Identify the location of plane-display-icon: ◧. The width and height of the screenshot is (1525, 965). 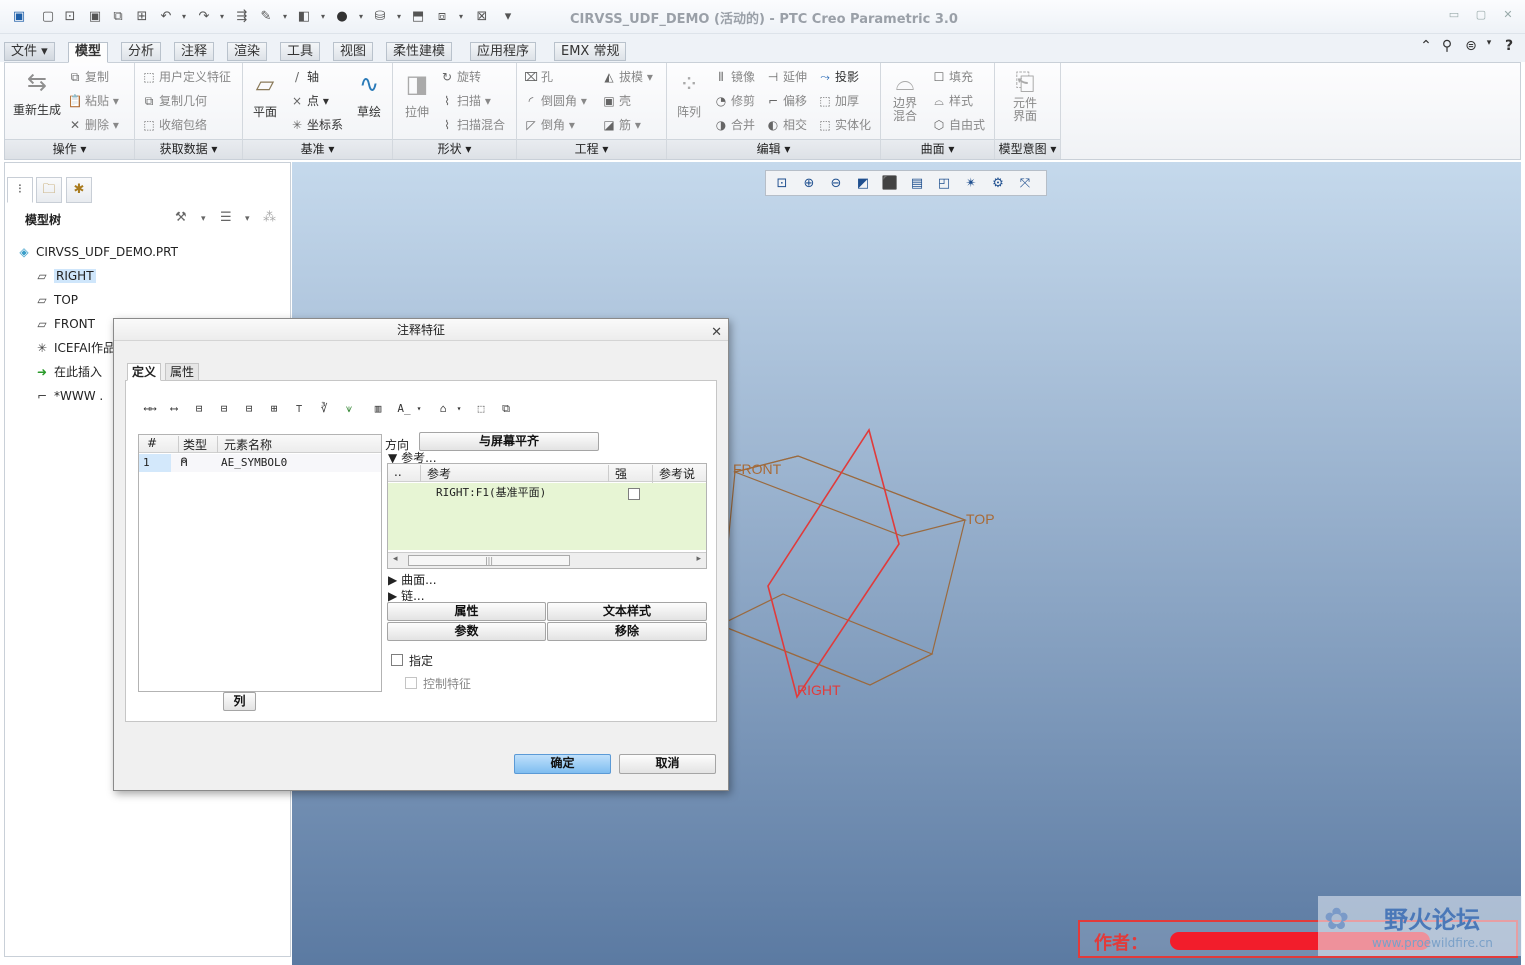
(304, 16).